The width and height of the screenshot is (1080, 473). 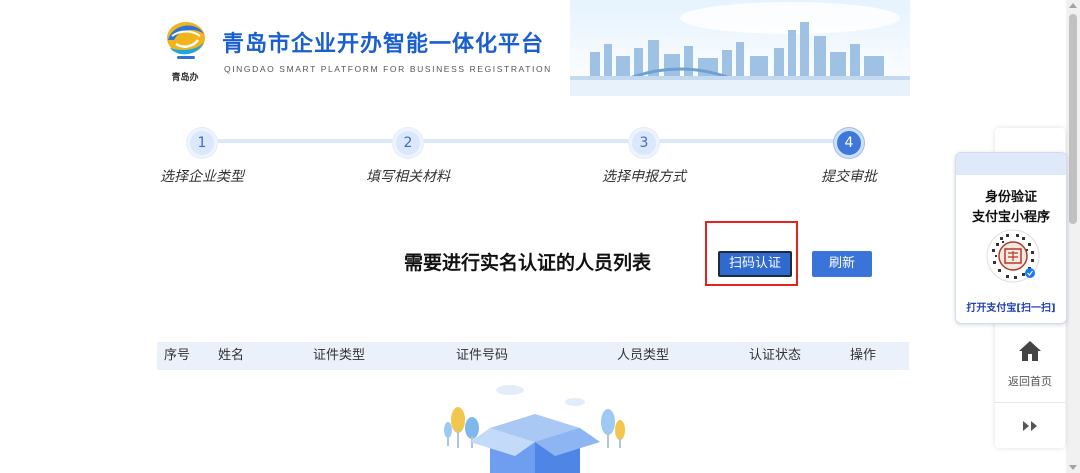 I want to click on back-to-home-link: 返回首页, so click(x=1030, y=381).